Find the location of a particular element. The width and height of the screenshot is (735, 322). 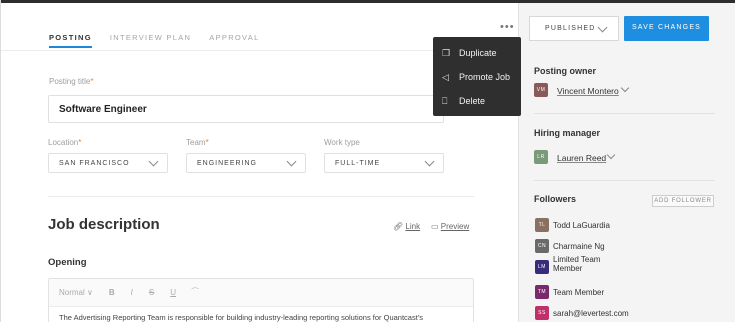

more-options-button: ••• is located at coordinates (507, 27).